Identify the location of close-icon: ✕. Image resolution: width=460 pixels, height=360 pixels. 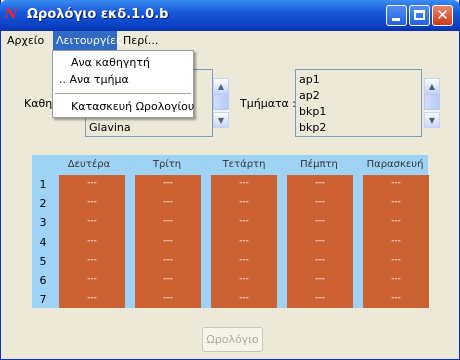
(442, 15).